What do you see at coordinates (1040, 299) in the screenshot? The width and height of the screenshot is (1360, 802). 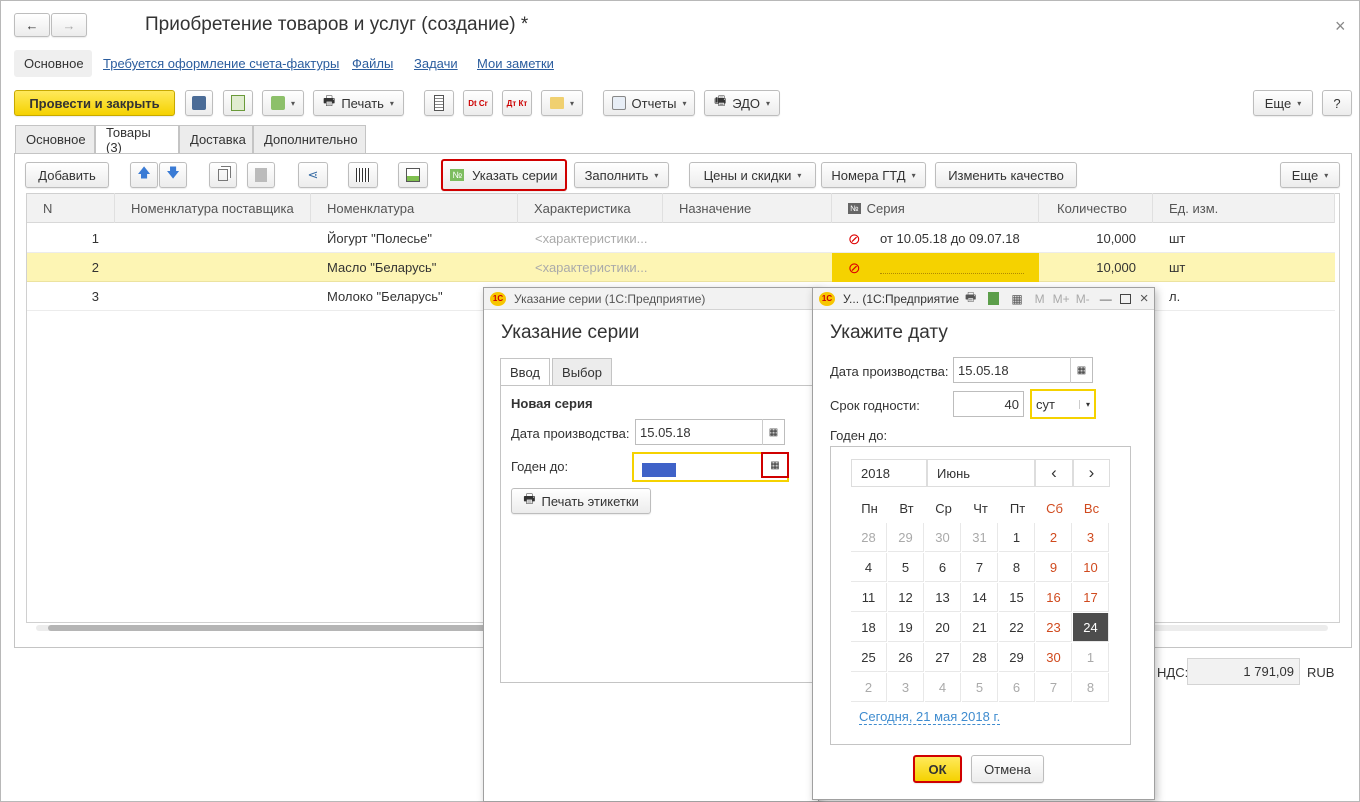 I see `memory-m-icon: M` at bounding box center [1040, 299].